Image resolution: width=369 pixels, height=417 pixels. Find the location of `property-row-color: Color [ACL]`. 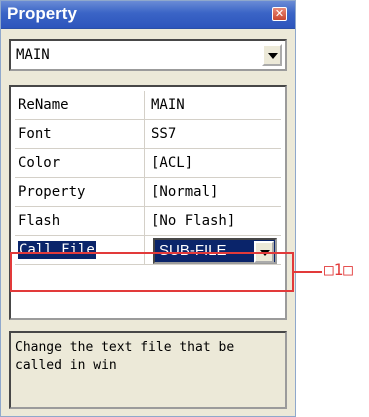

property-row-color: Color [ACL] is located at coordinates (148, 163).